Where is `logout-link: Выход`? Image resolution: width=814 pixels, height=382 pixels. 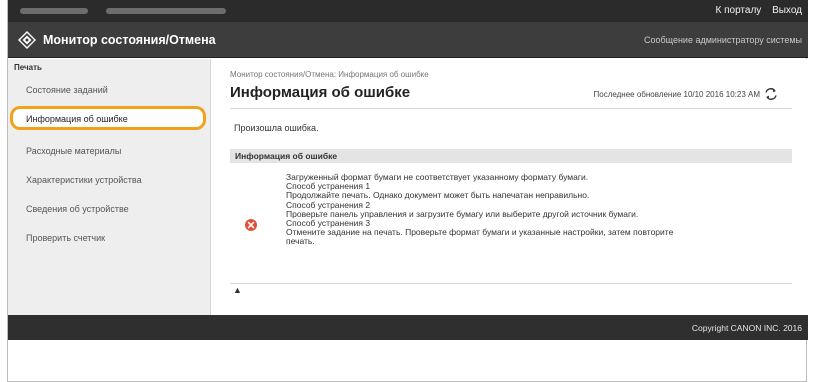 logout-link: Выход is located at coordinates (787, 10).